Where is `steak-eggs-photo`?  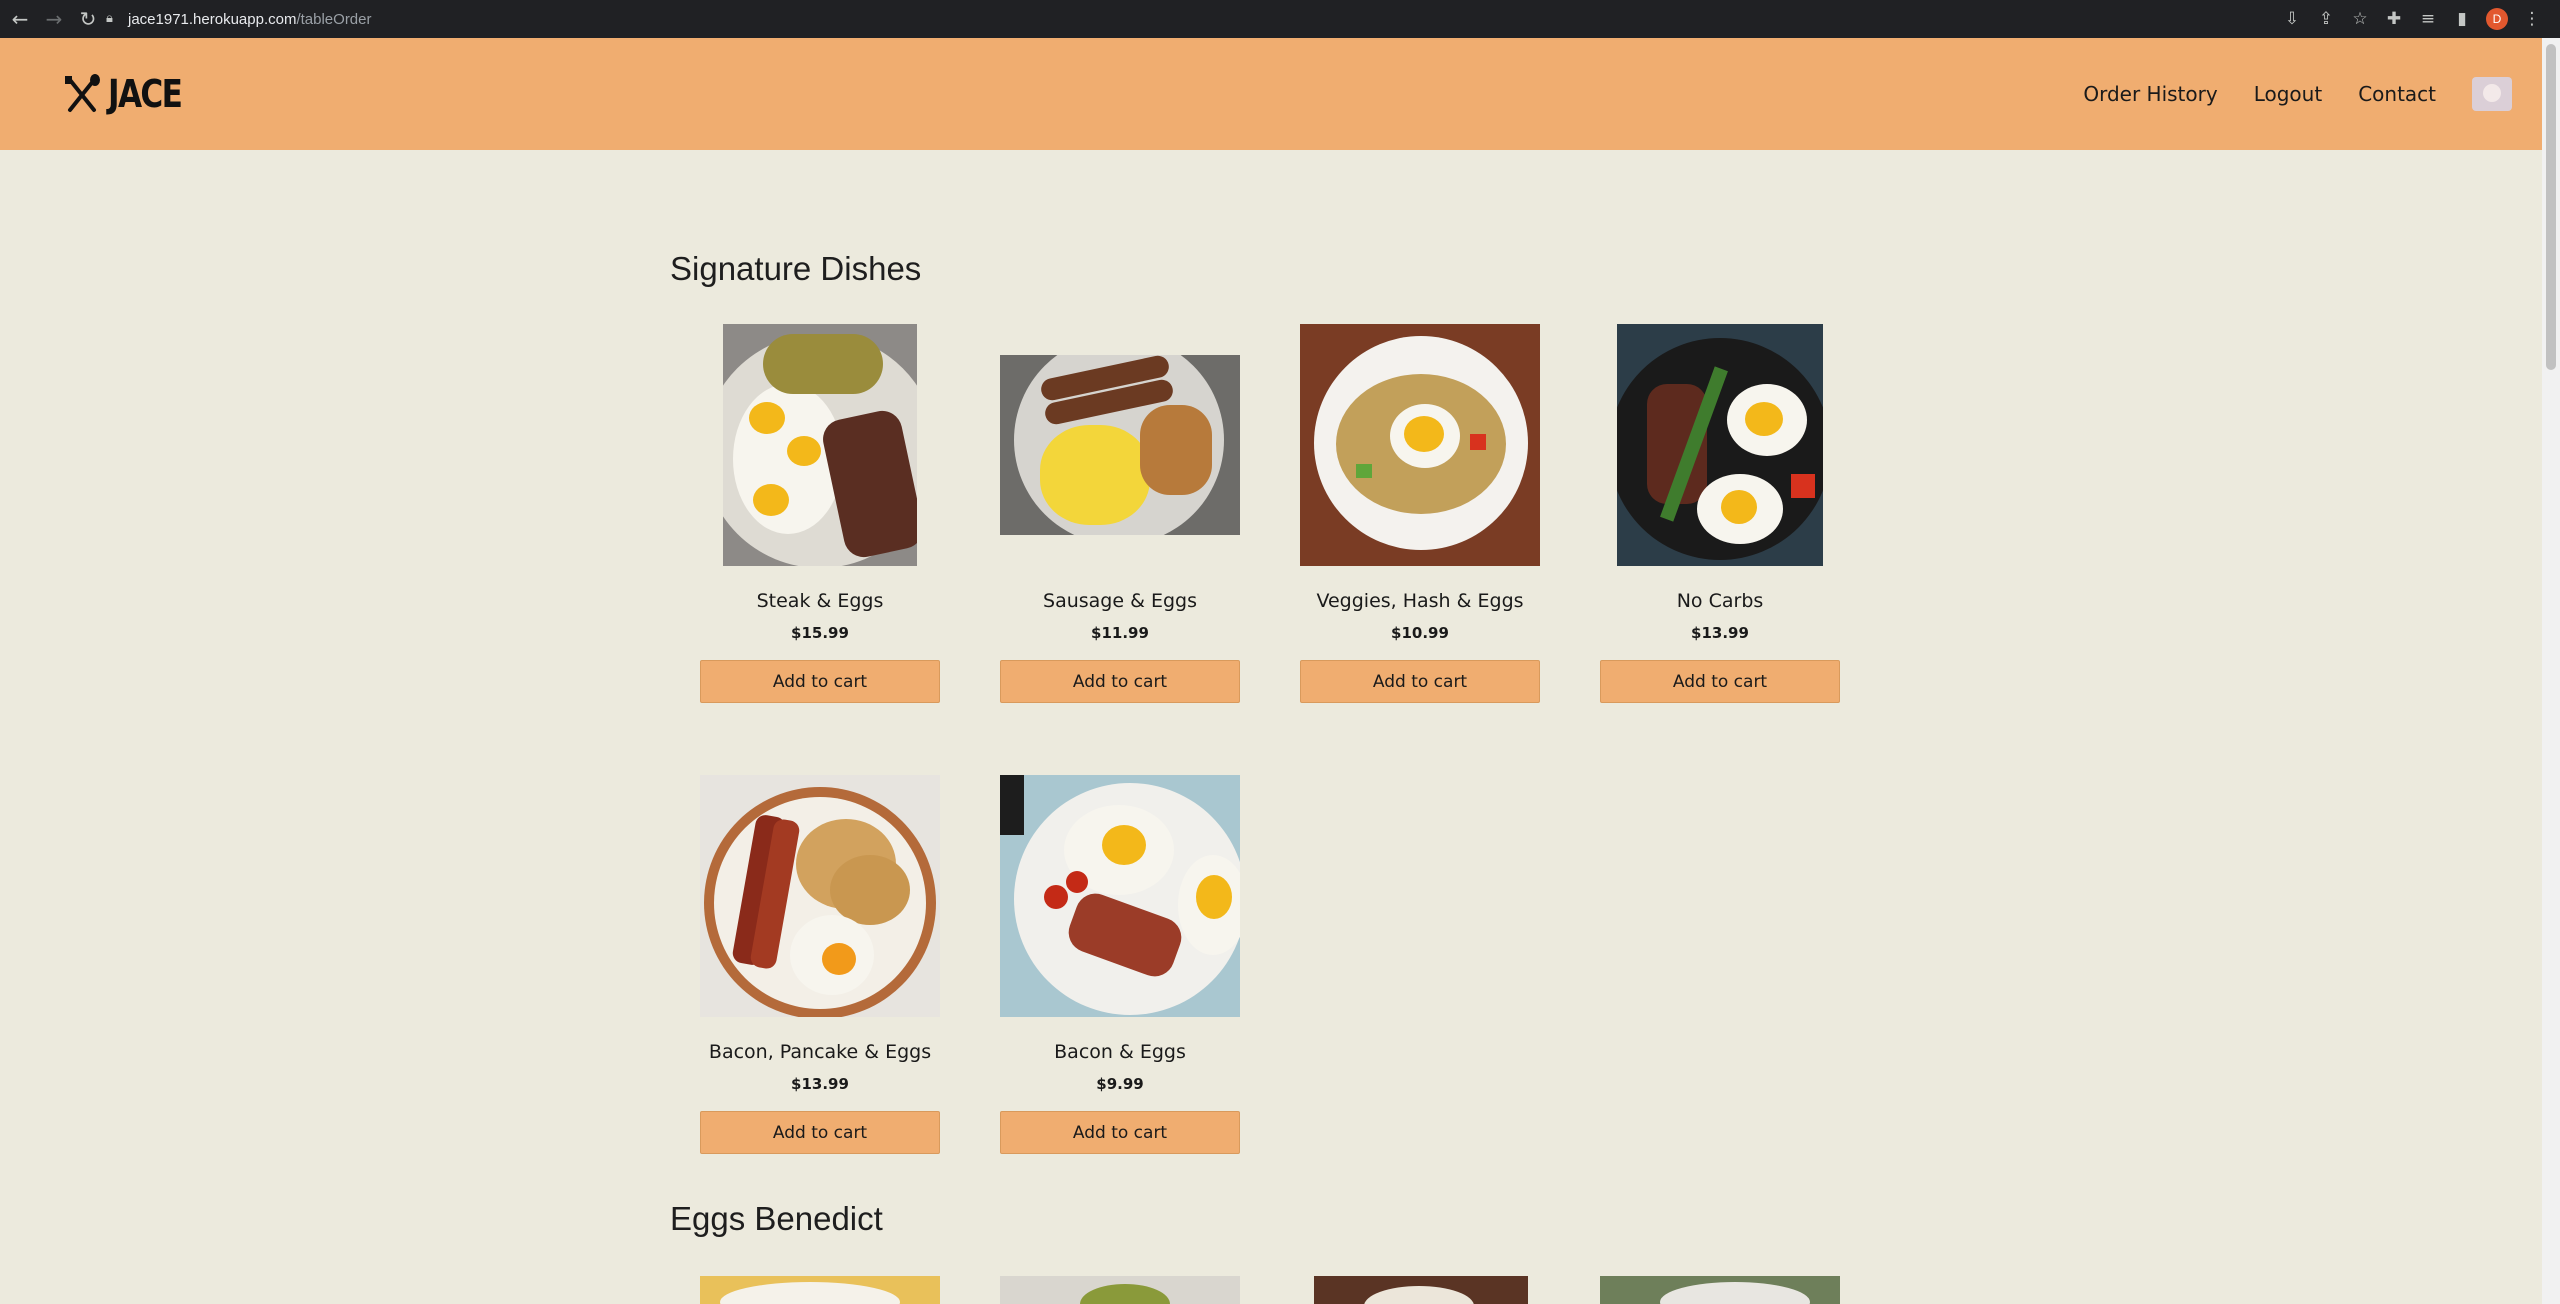
steak-eggs-photo is located at coordinates (820, 445).